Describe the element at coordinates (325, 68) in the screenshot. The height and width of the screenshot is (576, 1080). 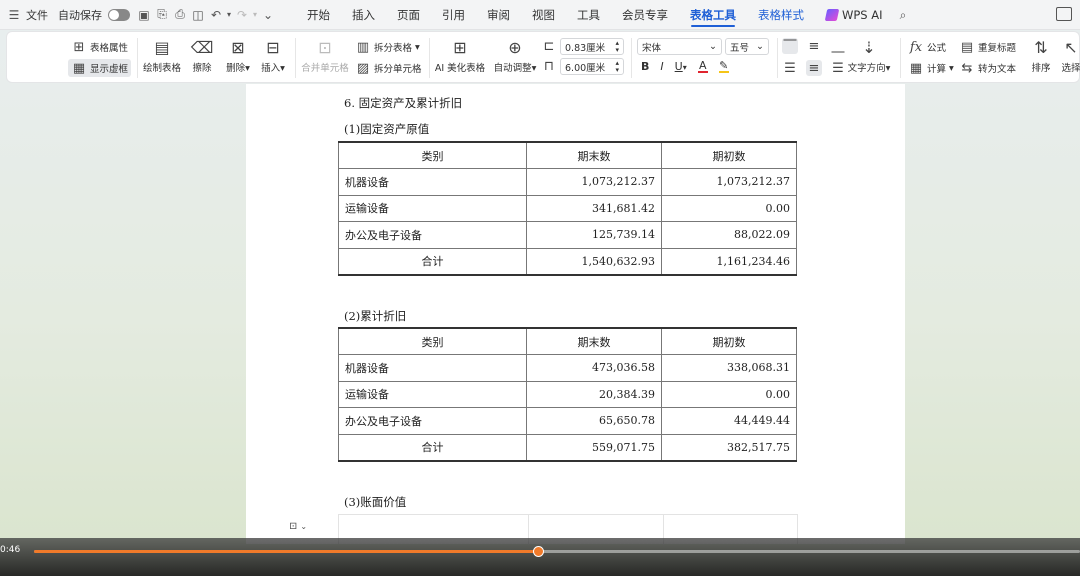
I see `merge-cells-label: 合并单元格` at that location.